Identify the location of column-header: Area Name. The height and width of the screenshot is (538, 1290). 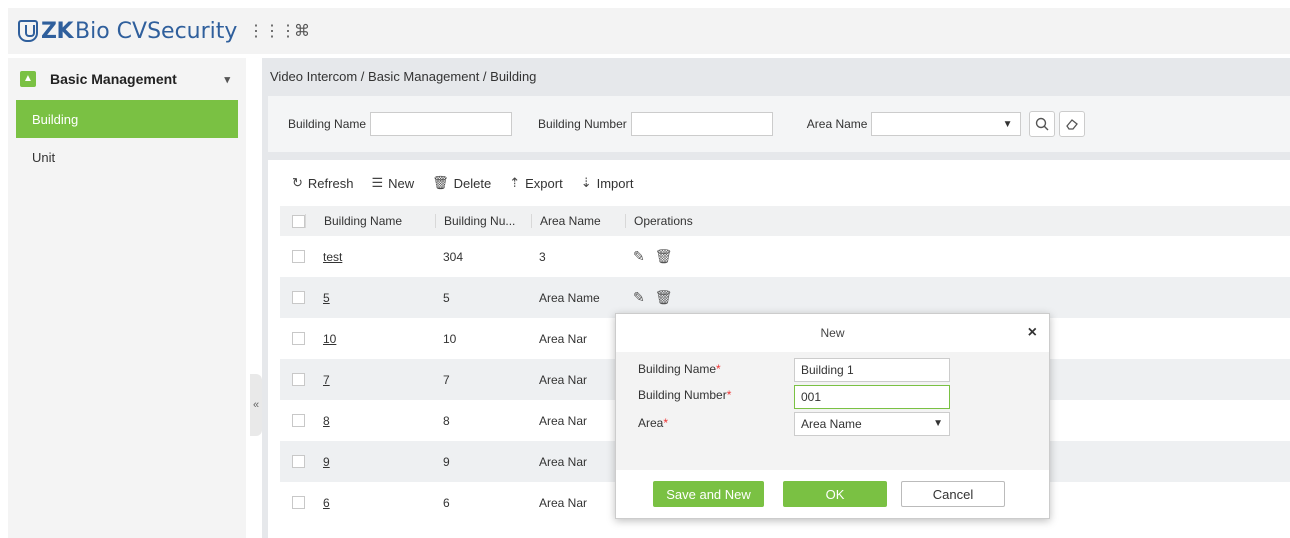
(578, 221).